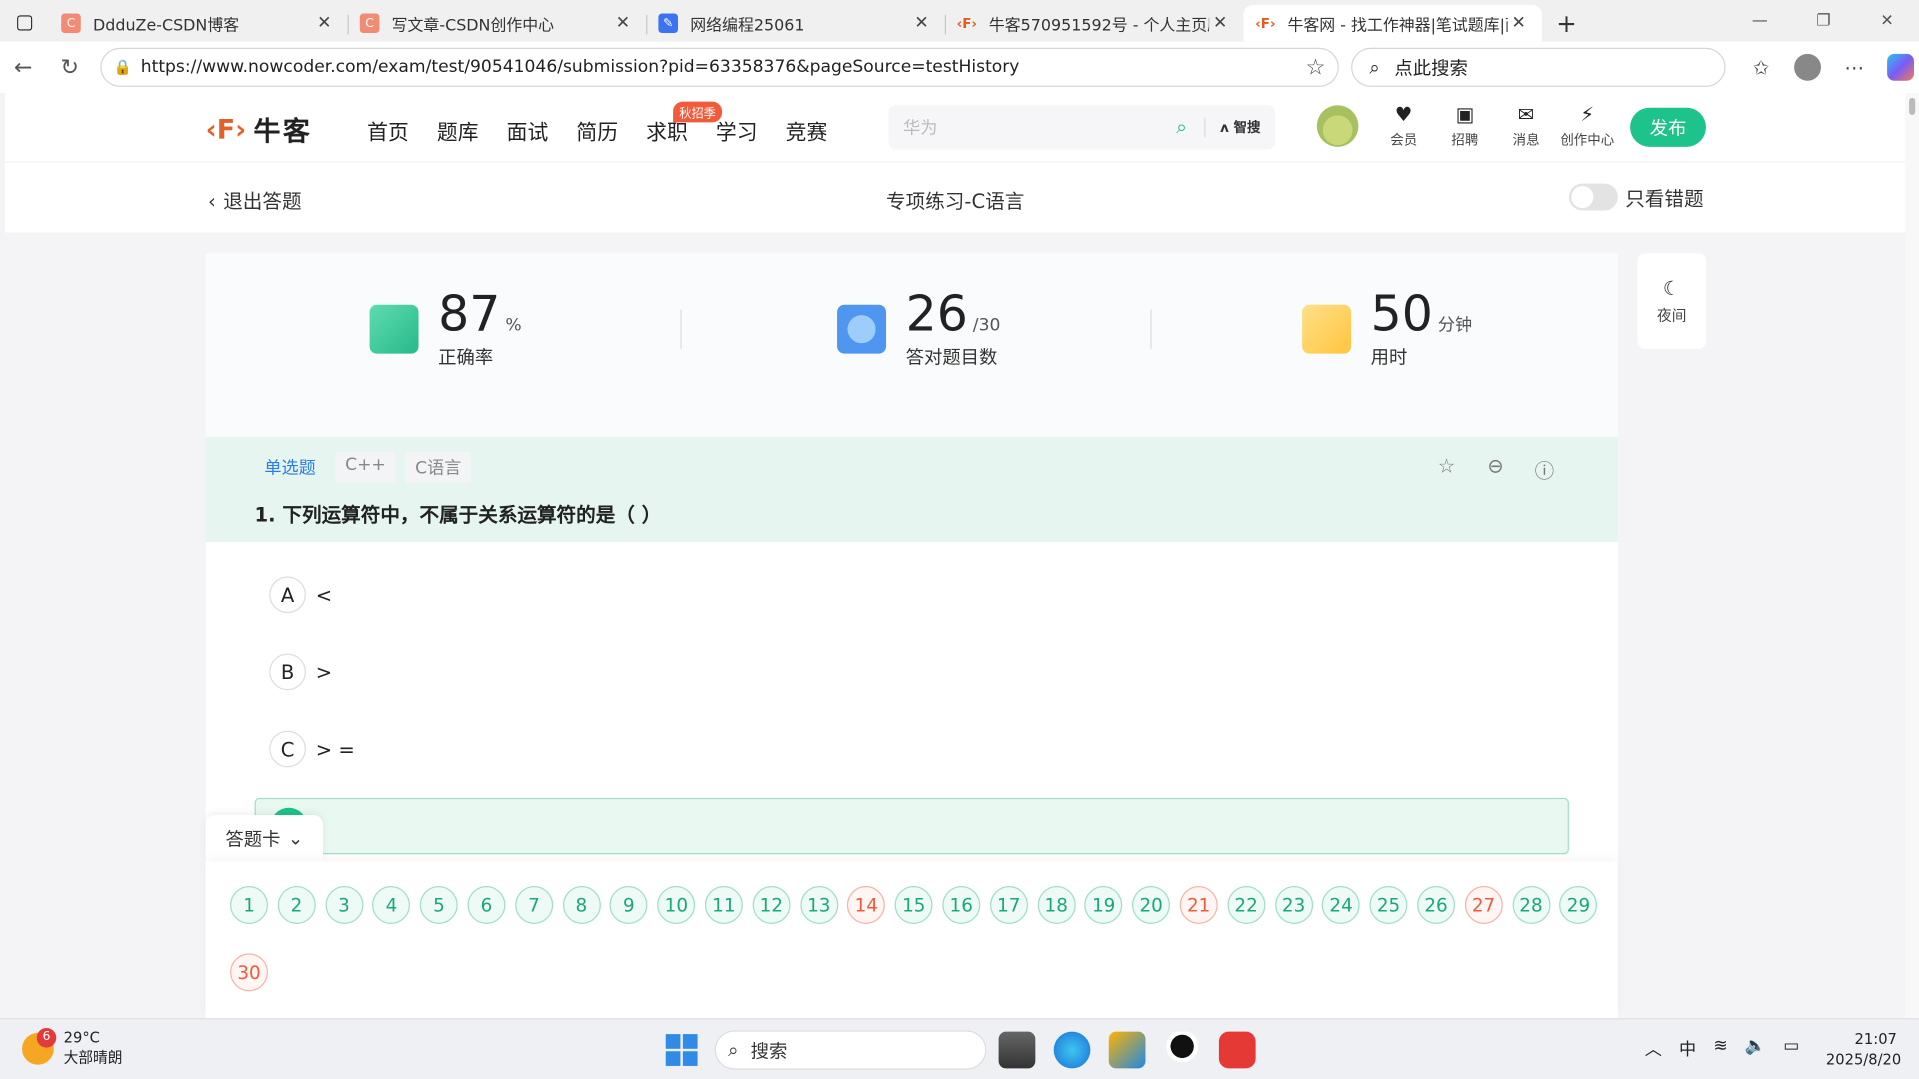 The image size is (1919, 1079). What do you see at coordinates (866, 905) in the screenshot?
I see `answer-number-button: 14` at bounding box center [866, 905].